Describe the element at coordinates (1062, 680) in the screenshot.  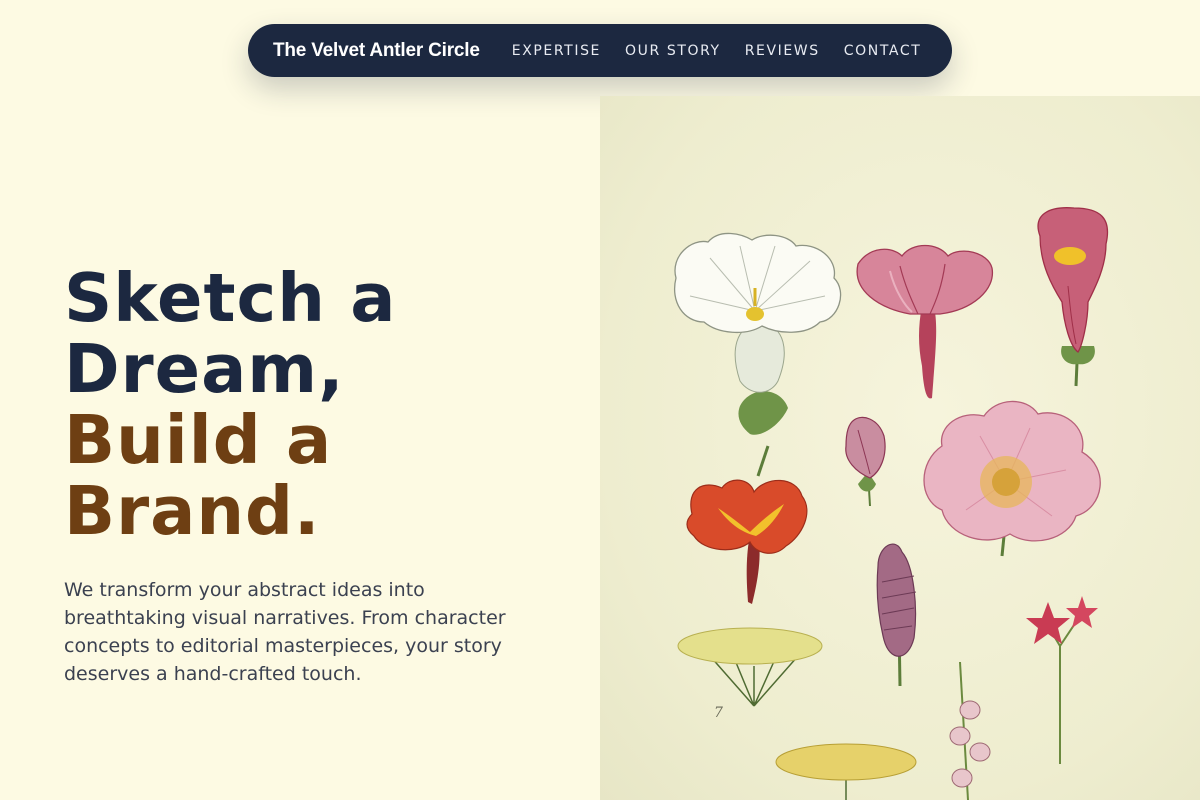
I see `pink-star-flower-image` at that location.